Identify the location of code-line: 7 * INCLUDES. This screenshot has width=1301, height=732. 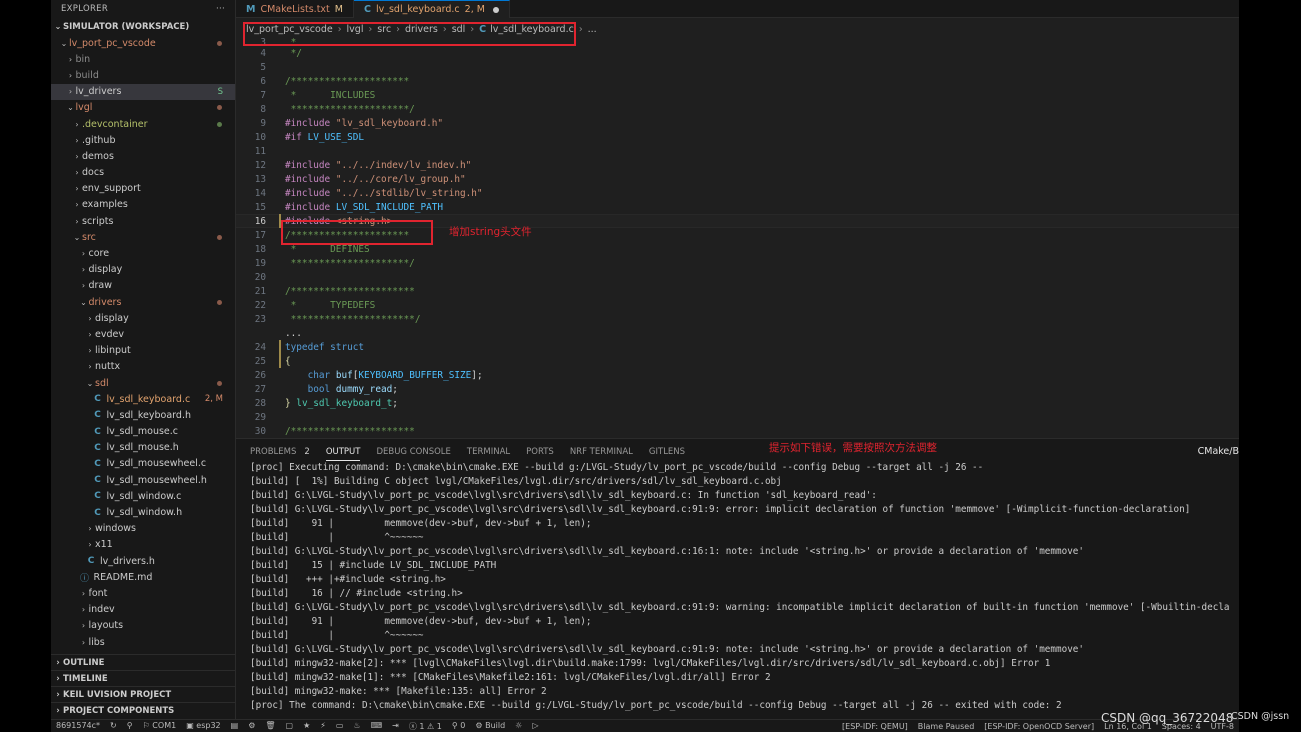
(737, 95).